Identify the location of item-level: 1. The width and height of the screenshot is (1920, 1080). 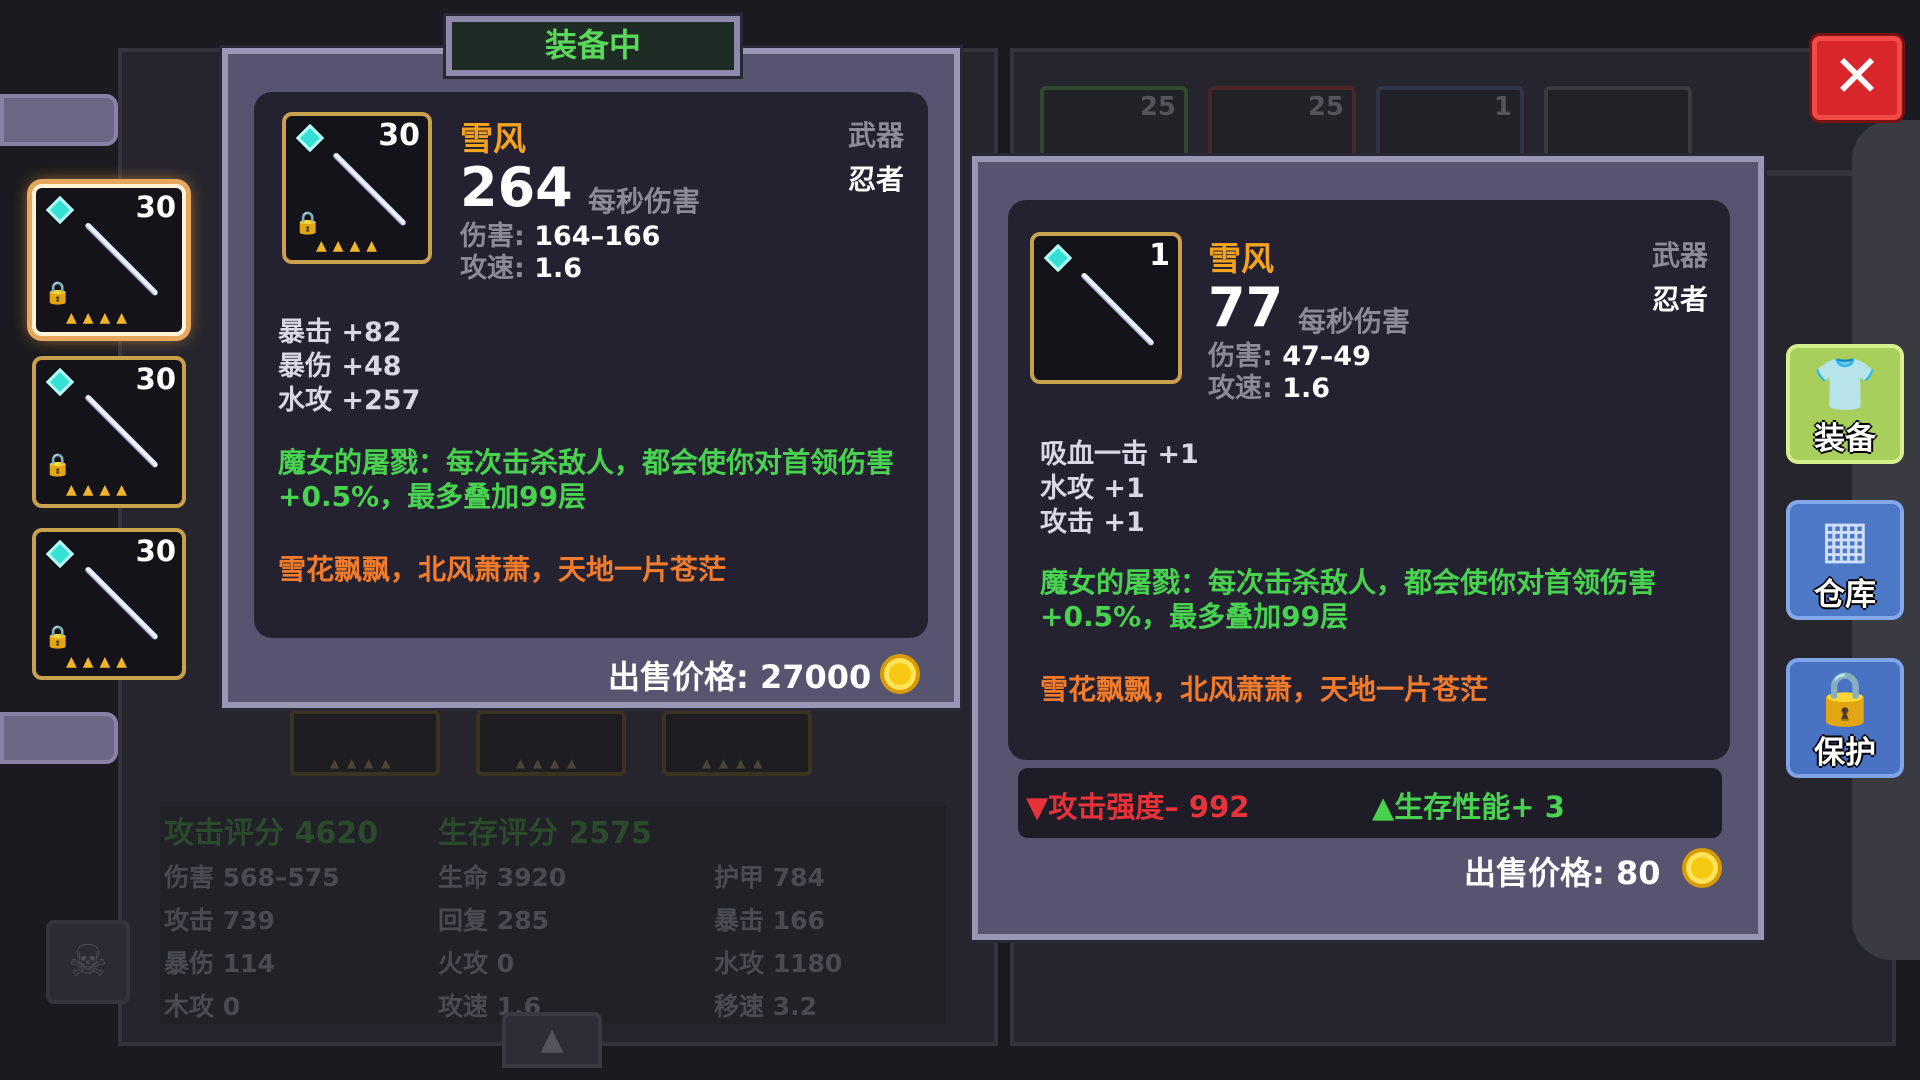
(1159, 255).